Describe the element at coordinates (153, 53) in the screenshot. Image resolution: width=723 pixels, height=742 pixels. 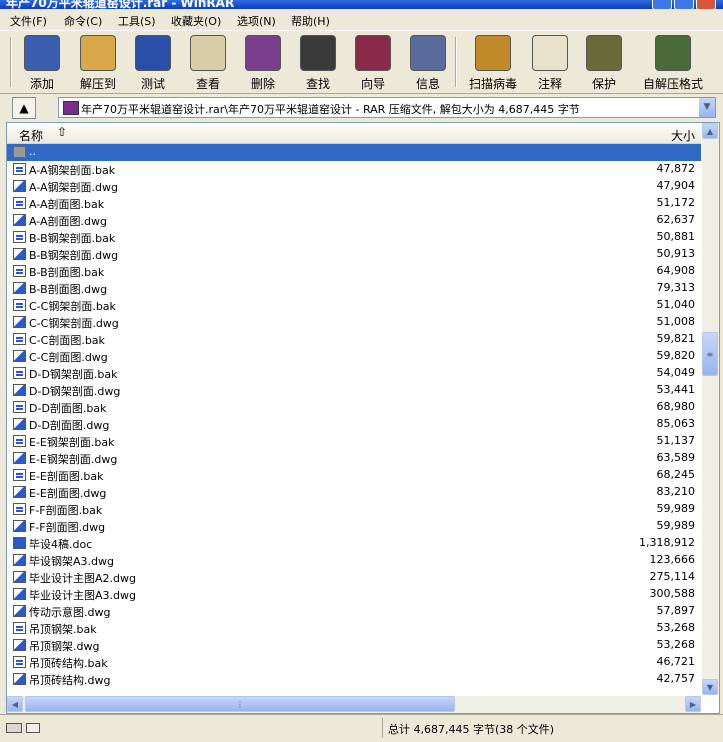
I see `test-check-icon` at that location.